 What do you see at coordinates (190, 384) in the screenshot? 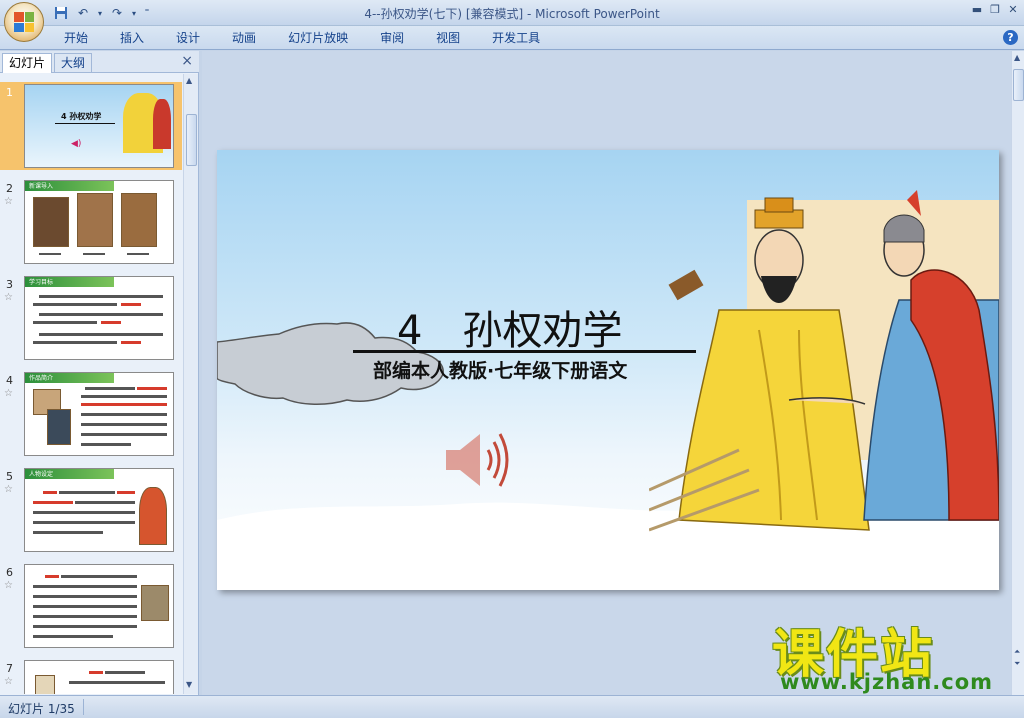
I see `thumbnail-scrollbar: ▲ ▼` at bounding box center [190, 384].